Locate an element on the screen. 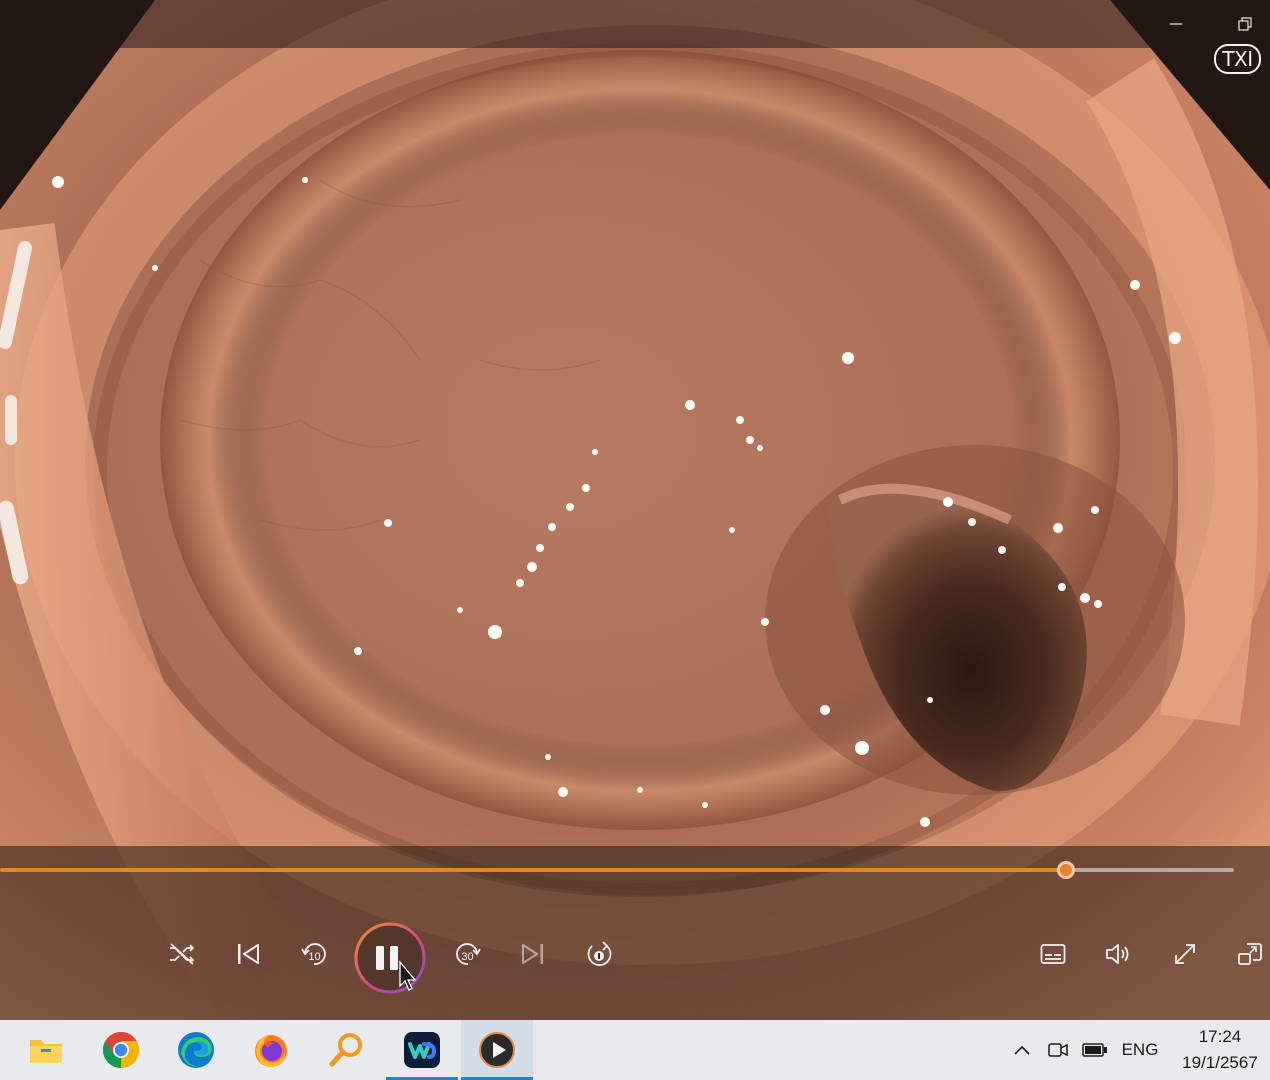 Image resolution: width=1270 pixels, height=1080 pixels. tray-language: ENG is located at coordinates (1140, 1050).